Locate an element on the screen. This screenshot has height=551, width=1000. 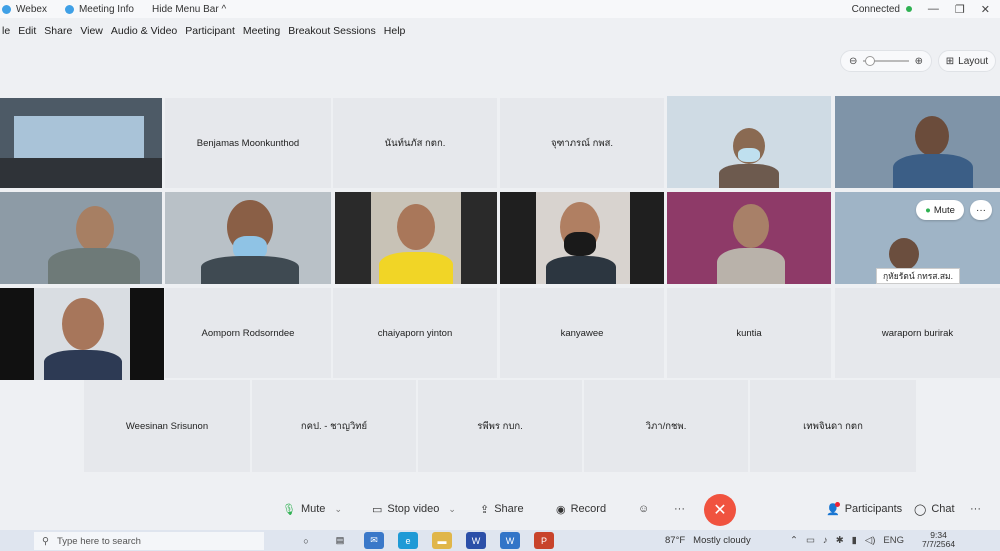
chat-button: ◯ Chat is located at coordinates (934, 509).